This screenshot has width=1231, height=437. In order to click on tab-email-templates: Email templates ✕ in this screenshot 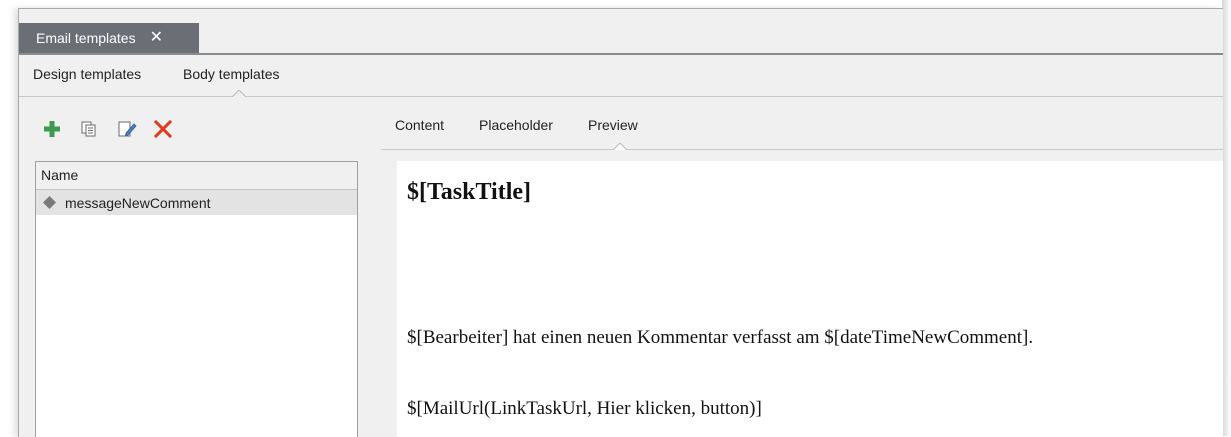, I will do `click(109, 38)`.